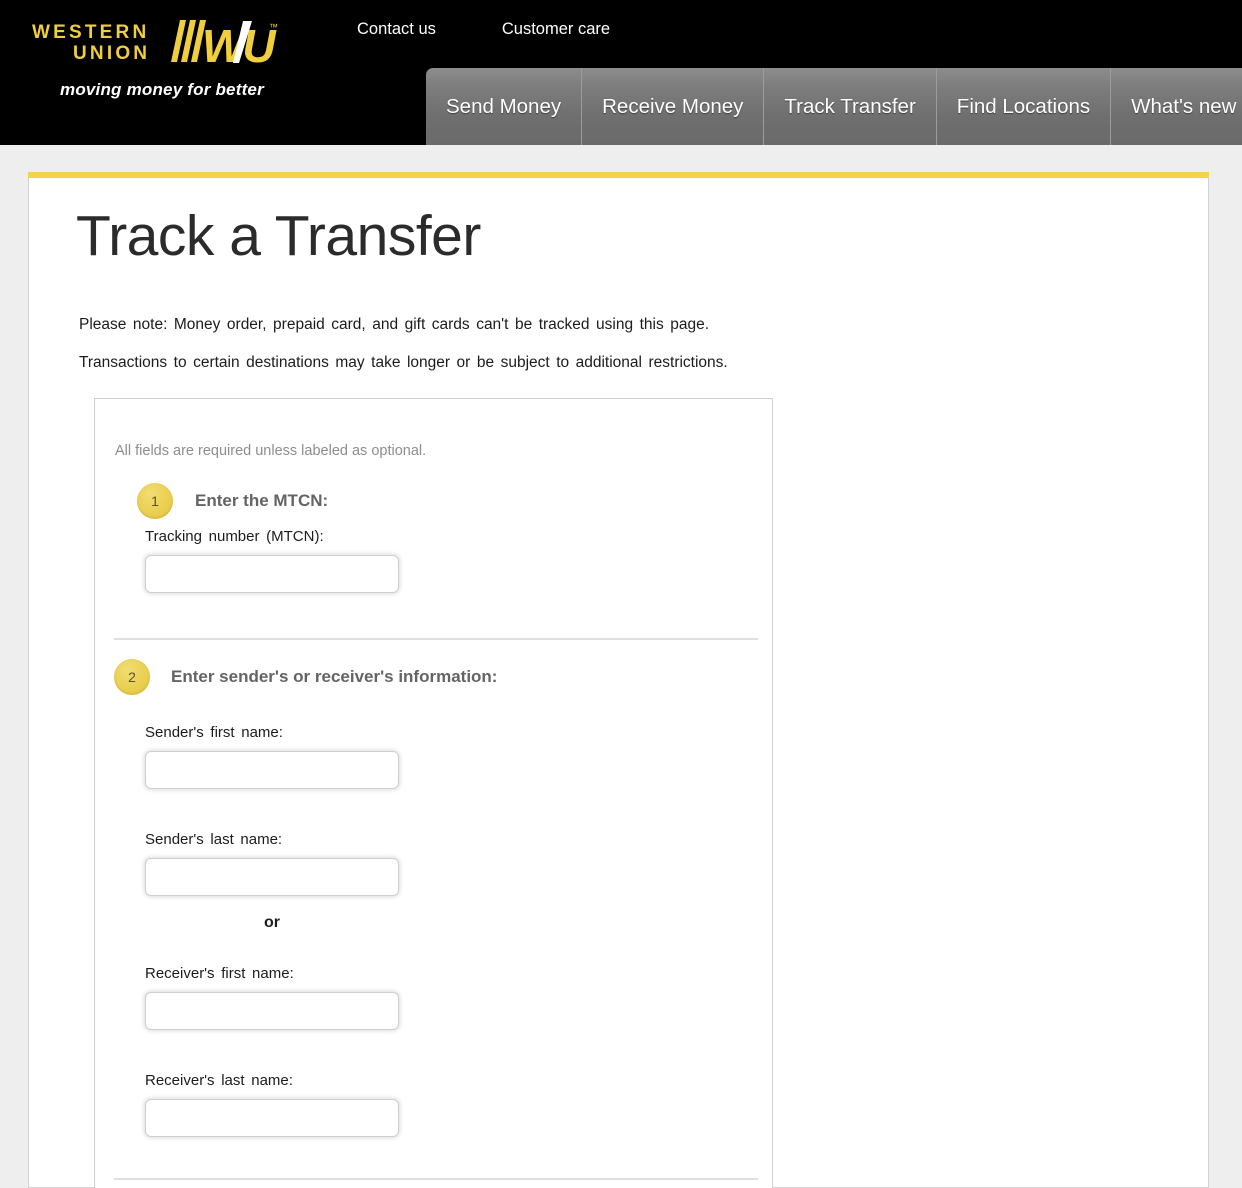 This screenshot has height=1188, width=1242. What do you see at coordinates (273, 27) in the screenshot?
I see `svg-text: ™` at bounding box center [273, 27].